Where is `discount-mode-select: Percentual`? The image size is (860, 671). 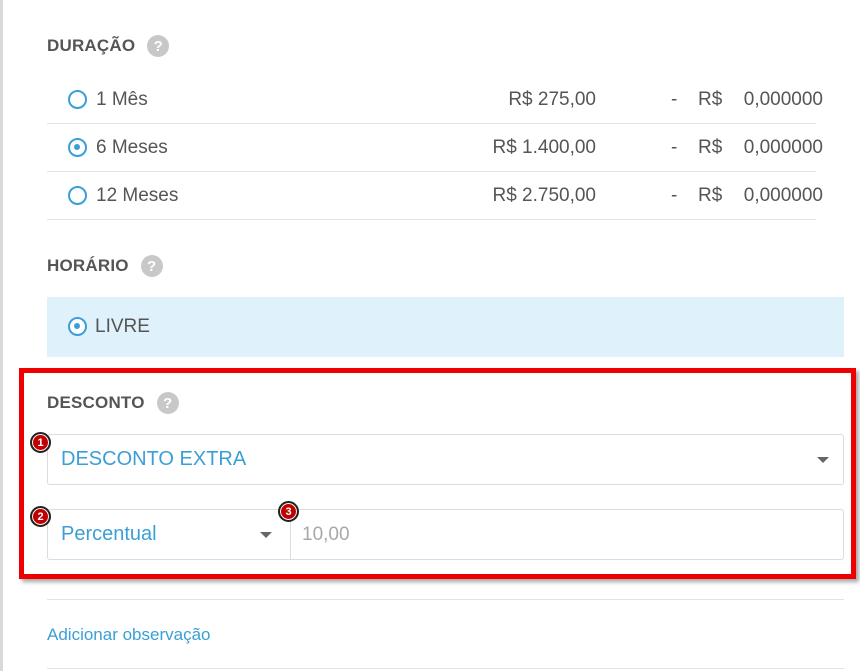
discount-mode-select: Percentual is located at coordinates (169, 534).